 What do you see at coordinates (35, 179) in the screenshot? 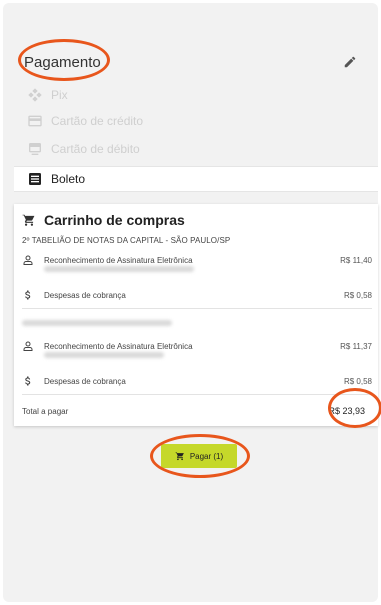
I see `barcode-icon` at bounding box center [35, 179].